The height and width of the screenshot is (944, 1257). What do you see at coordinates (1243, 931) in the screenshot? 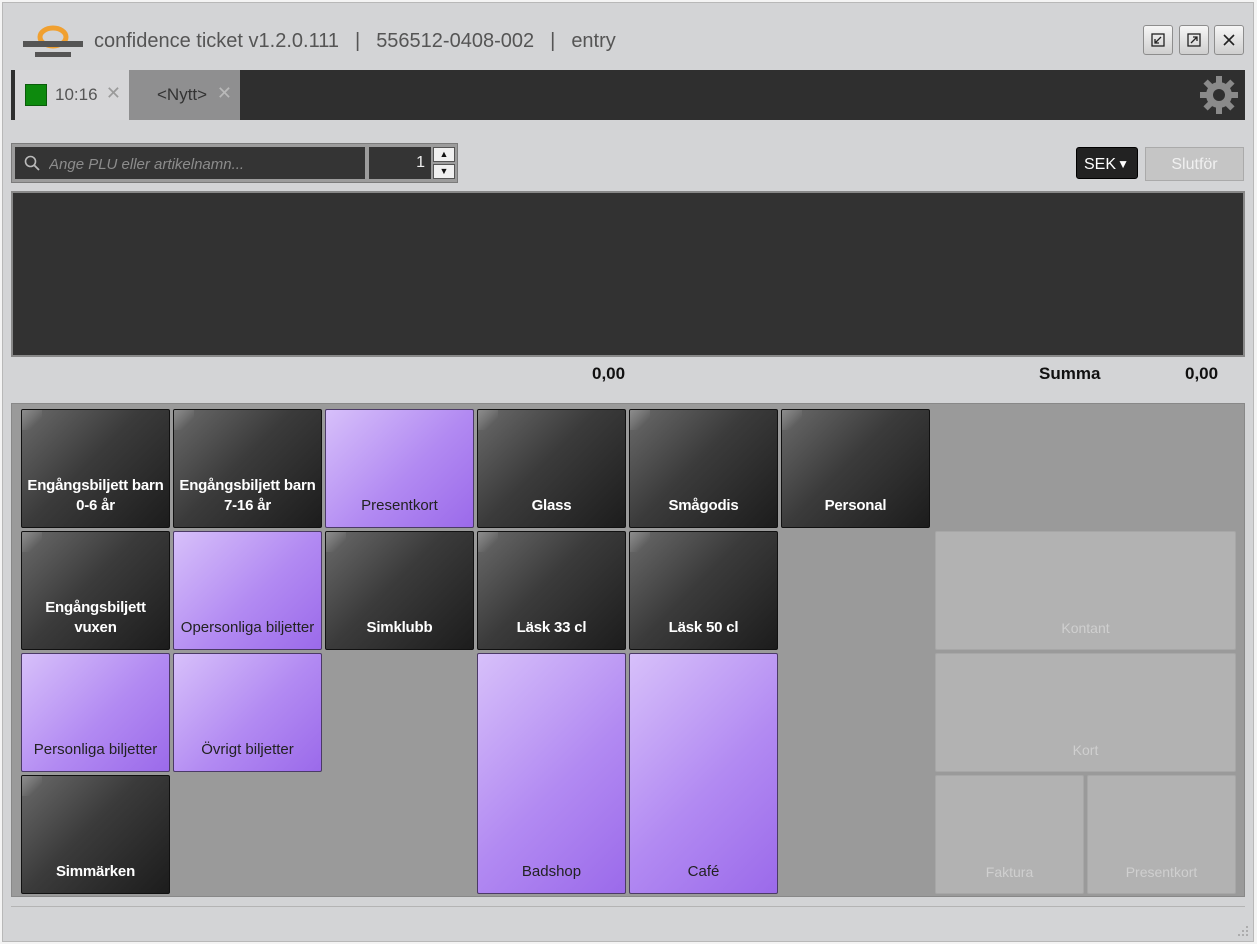
I see `resize-grip-icon` at bounding box center [1243, 931].